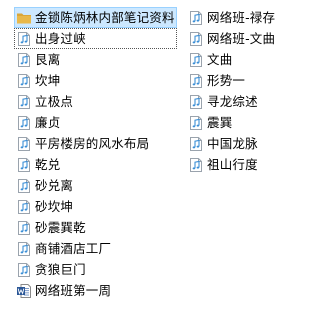 The width and height of the screenshot is (320, 309). What do you see at coordinates (73, 248) in the screenshot?
I see `file-item-label: 商铺酒店工厂` at bounding box center [73, 248].